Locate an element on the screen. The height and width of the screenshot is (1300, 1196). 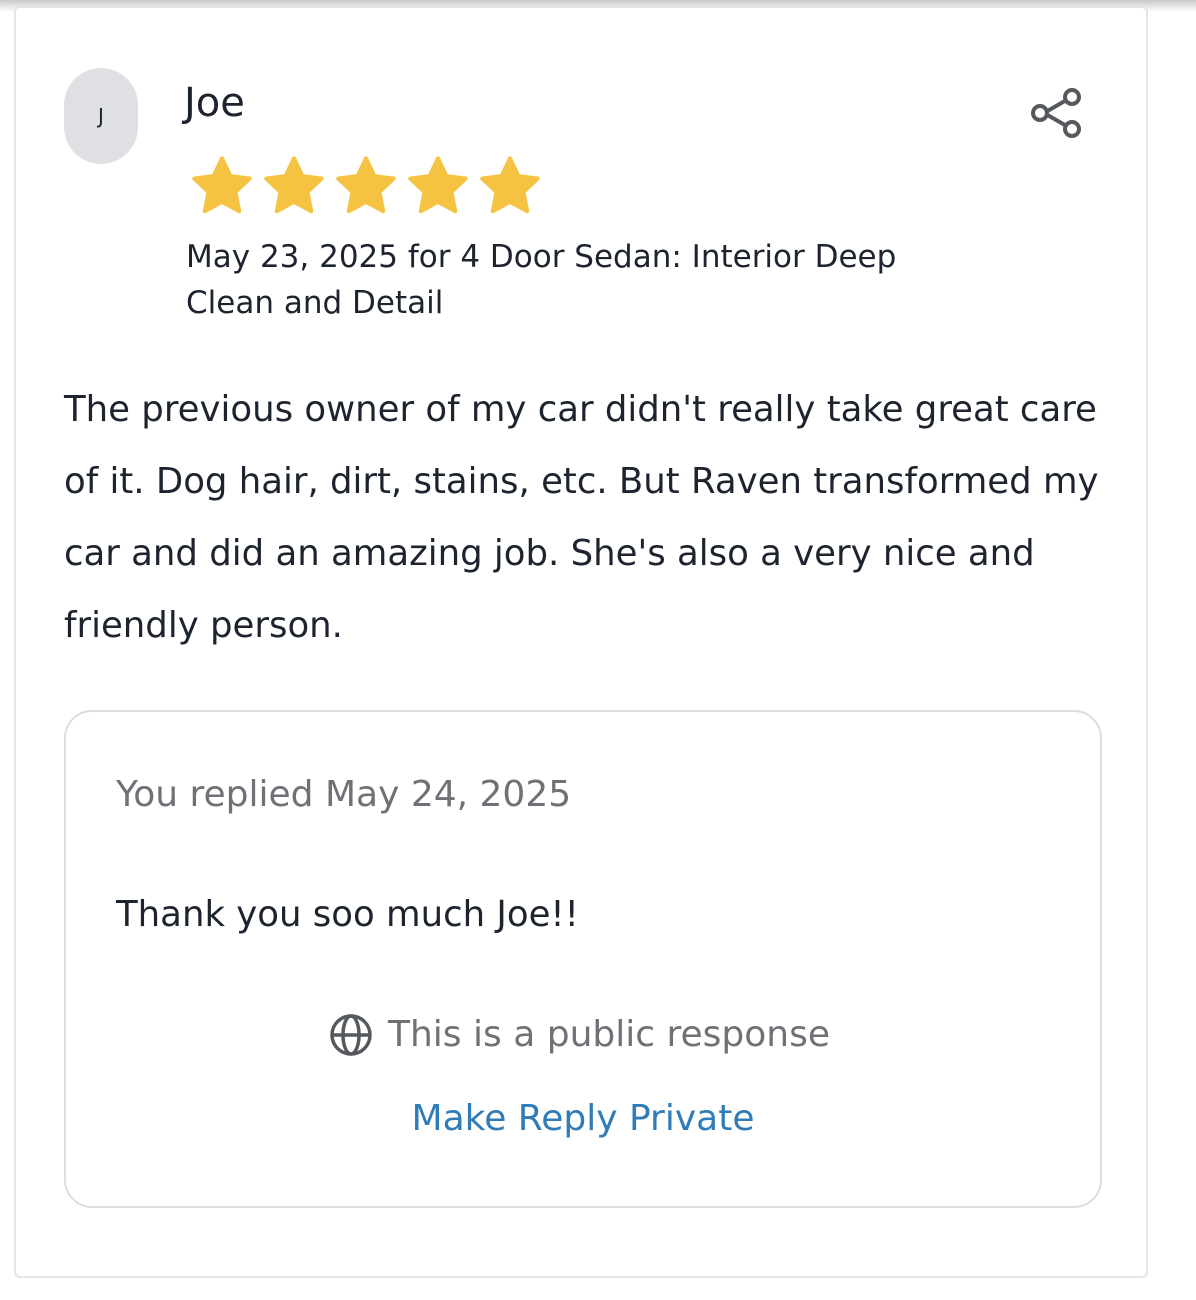
make-reply-private-link: Make Reply Private is located at coordinates (583, 1119).